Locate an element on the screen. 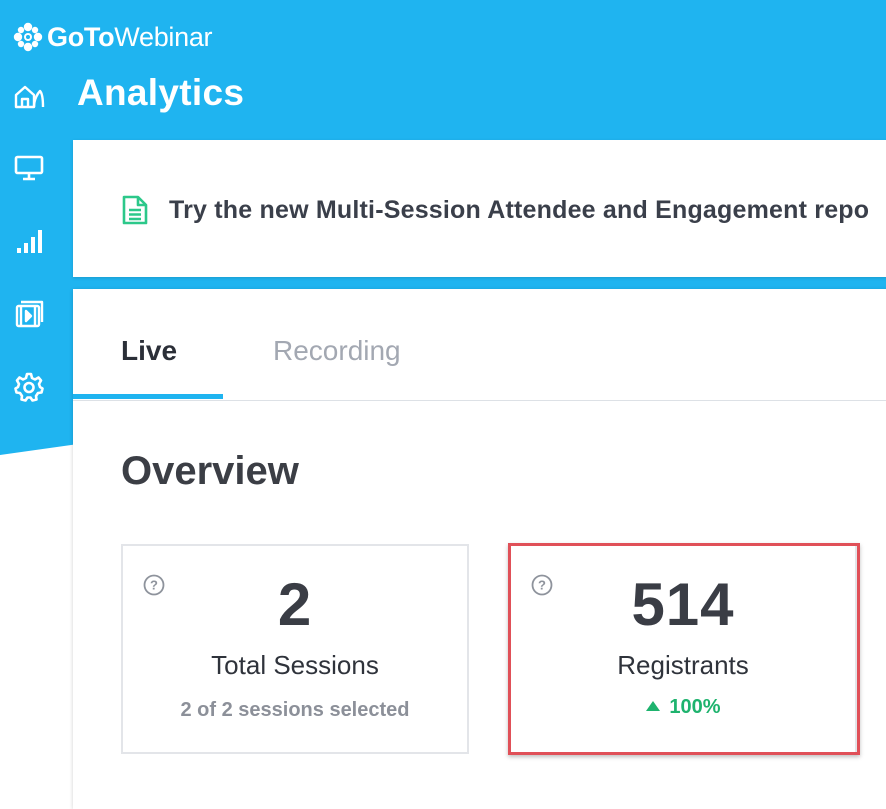 This screenshot has width=886, height=809. home-icon is located at coordinates (29, 97).